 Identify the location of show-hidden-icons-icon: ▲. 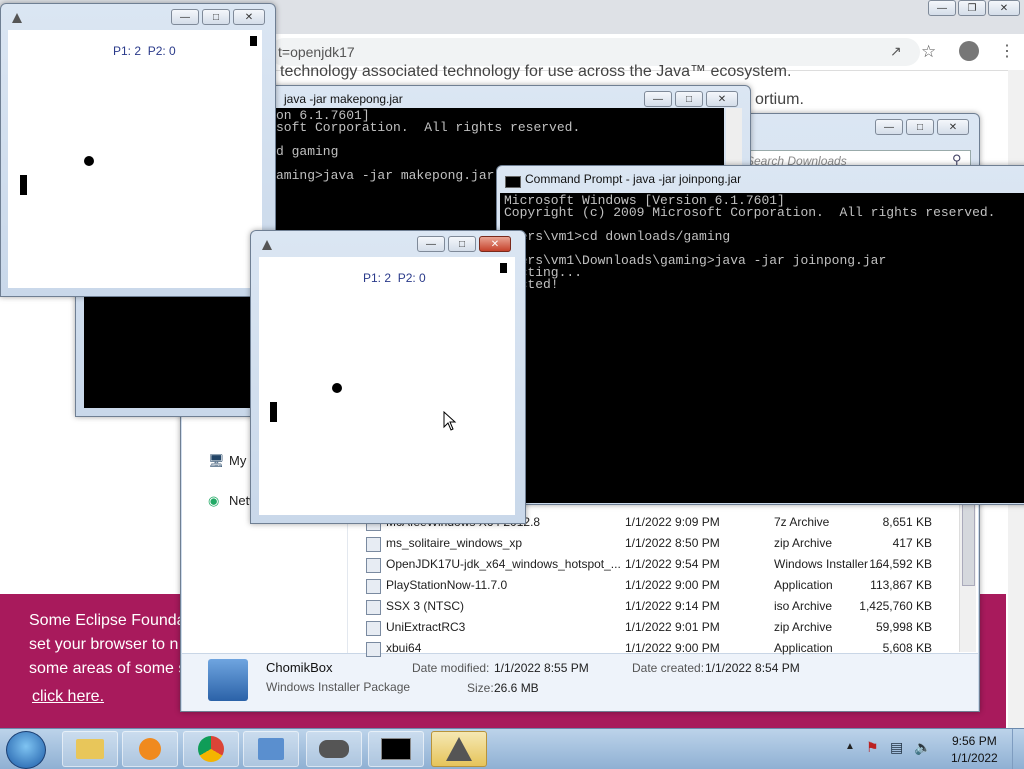
(850, 746).